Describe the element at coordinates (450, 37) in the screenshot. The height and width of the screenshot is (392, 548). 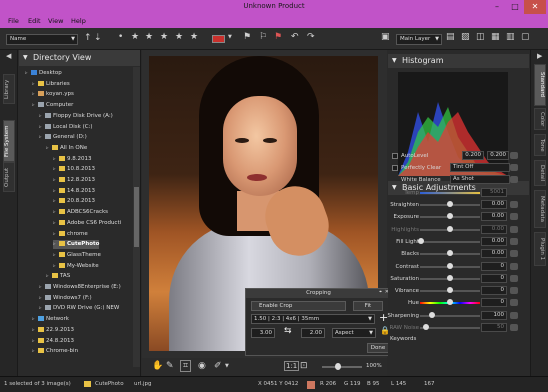
I see `layout-icon: ▤` at that location.